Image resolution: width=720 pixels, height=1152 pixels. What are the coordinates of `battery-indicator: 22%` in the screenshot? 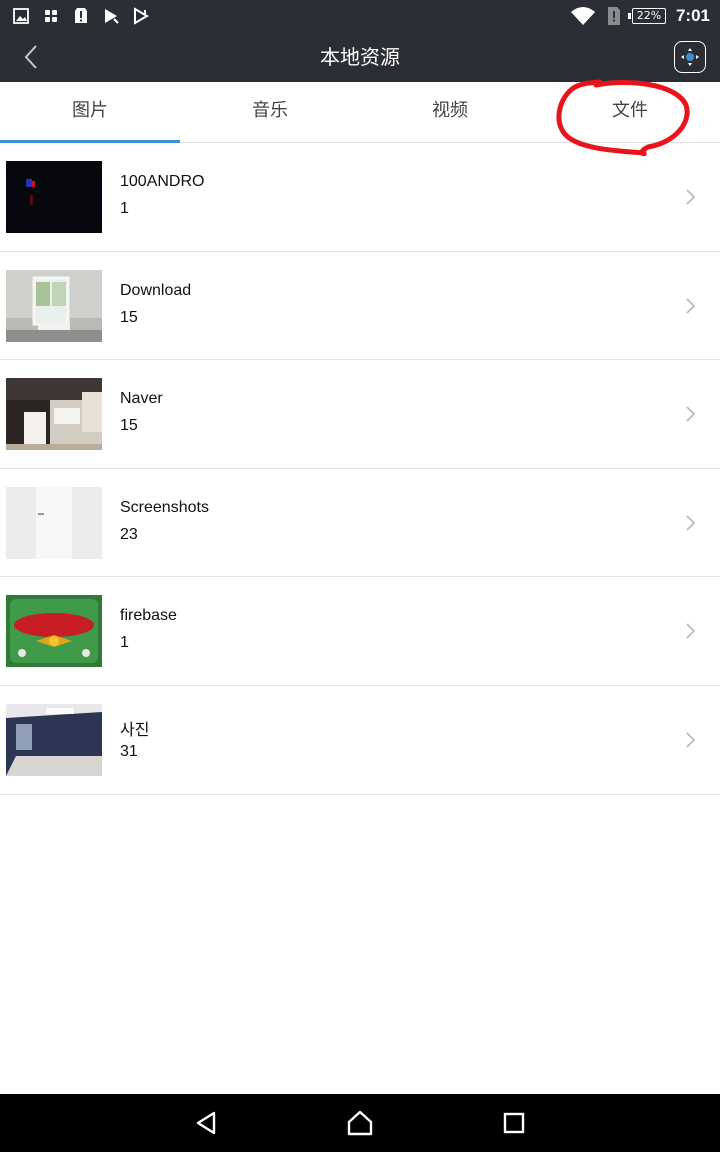 It's located at (646, 16).